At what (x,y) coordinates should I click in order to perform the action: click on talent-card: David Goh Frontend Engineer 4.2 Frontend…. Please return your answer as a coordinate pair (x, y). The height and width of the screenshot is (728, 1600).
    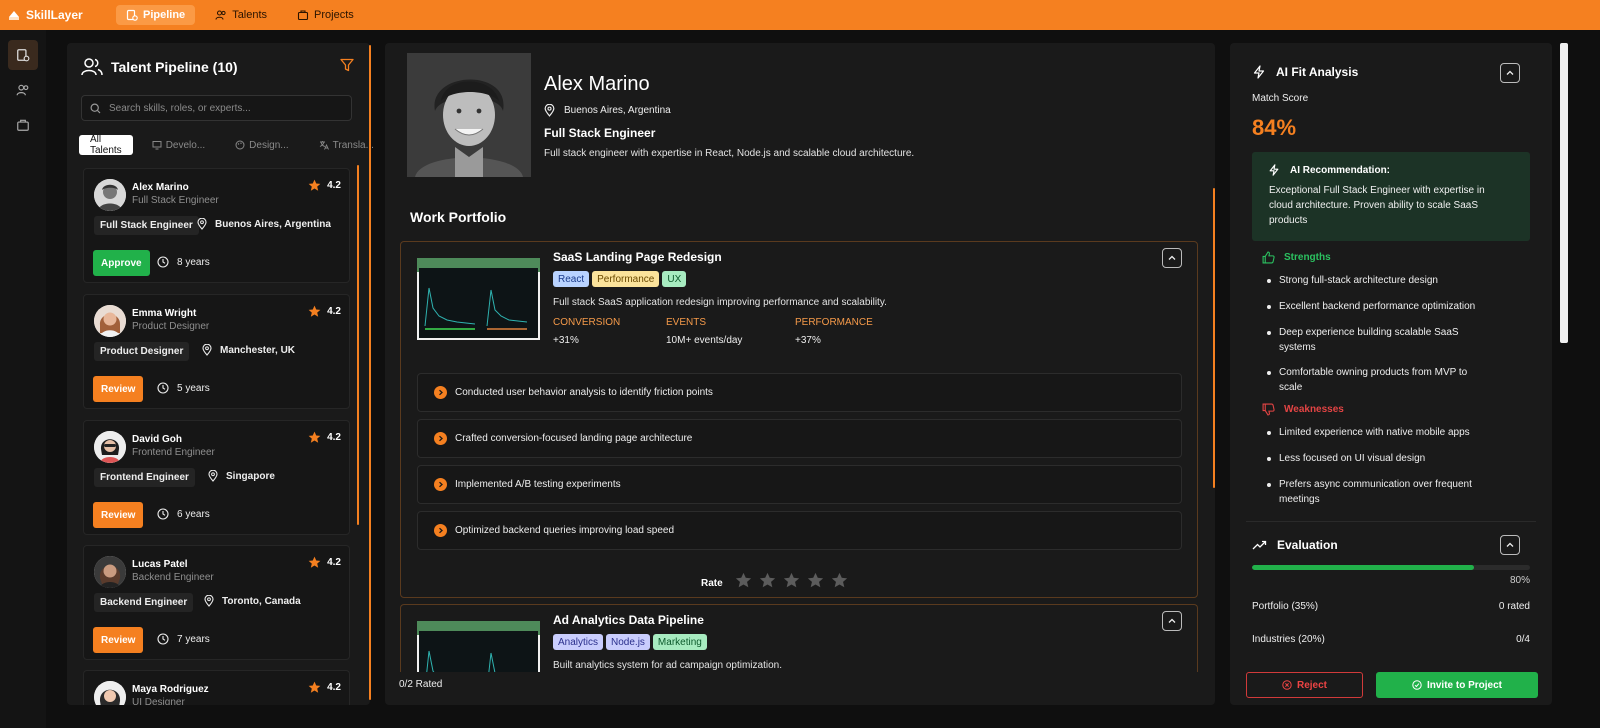
    Looking at the image, I should click on (216, 477).